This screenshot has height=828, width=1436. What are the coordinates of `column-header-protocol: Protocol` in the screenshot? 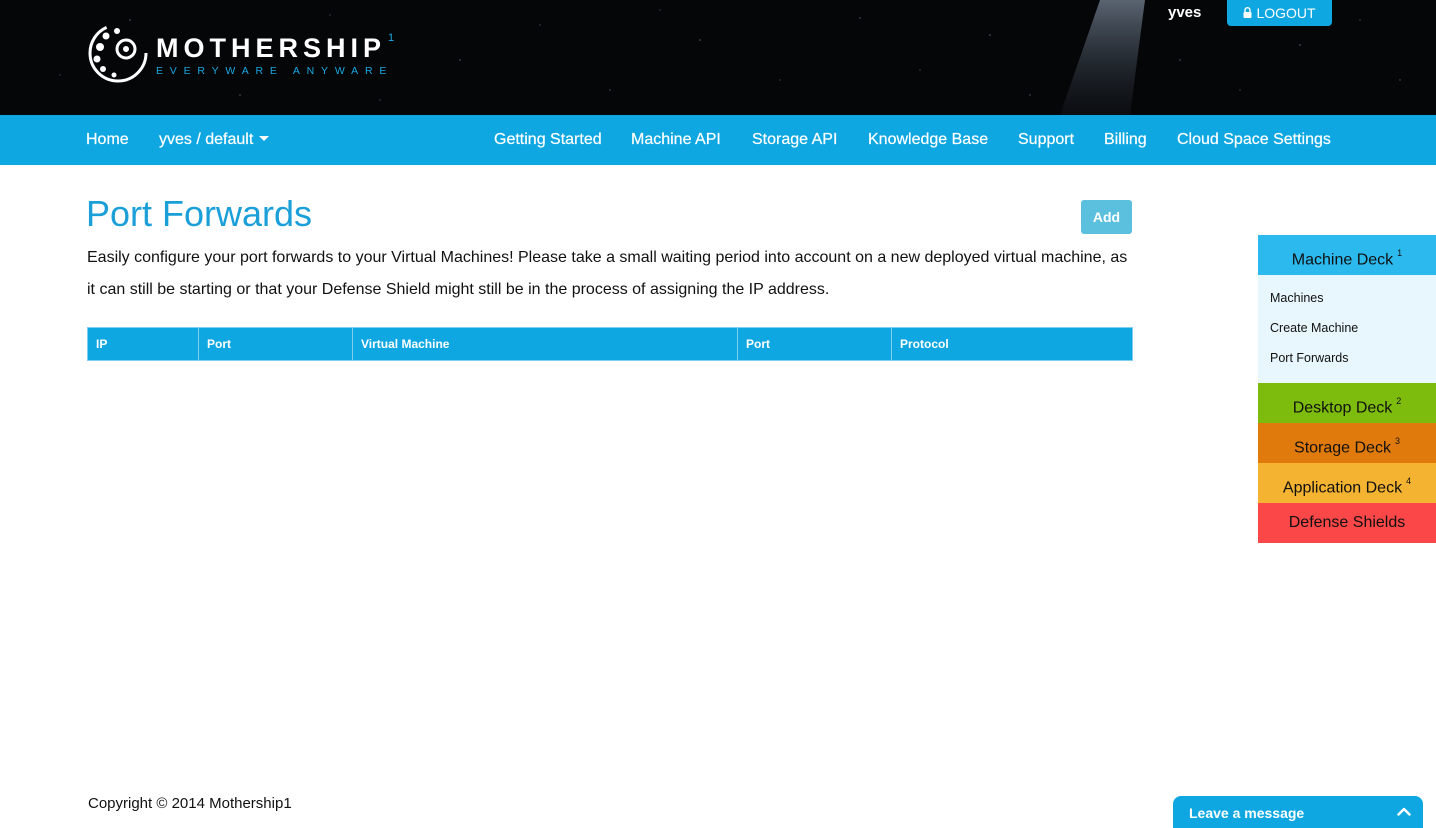 It's located at (1012, 344).